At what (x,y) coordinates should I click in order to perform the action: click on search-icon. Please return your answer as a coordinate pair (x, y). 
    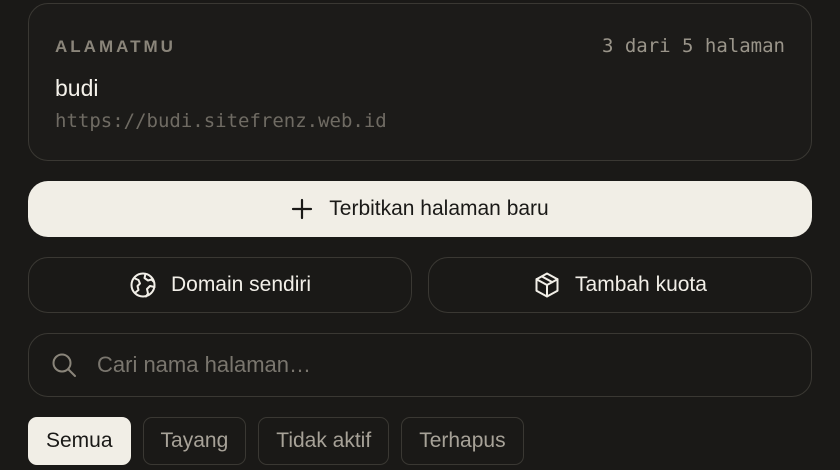
    Looking at the image, I should click on (64, 365).